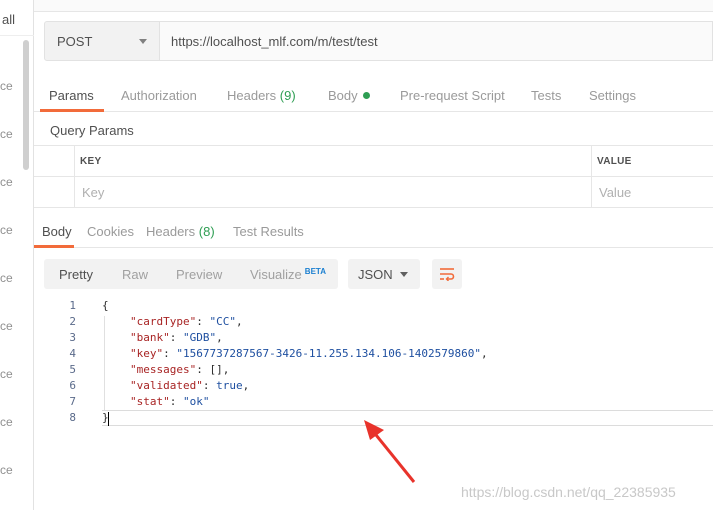 The width and height of the screenshot is (713, 510). I want to click on response-headers-count-badge: (8), so click(206, 231).